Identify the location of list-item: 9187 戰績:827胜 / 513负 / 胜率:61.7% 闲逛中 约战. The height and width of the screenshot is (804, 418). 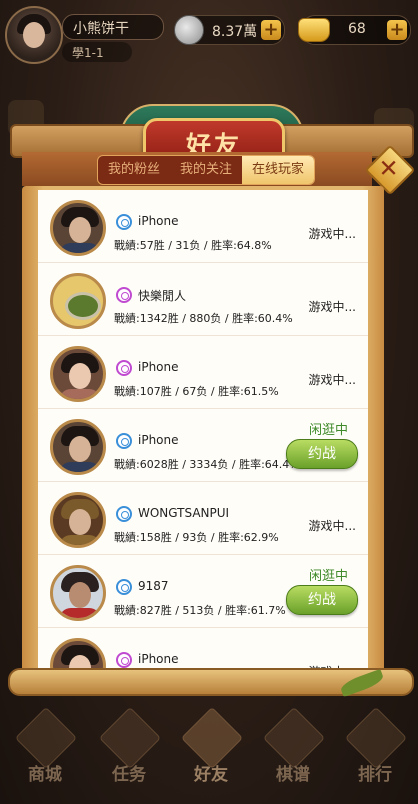
(203, 591).